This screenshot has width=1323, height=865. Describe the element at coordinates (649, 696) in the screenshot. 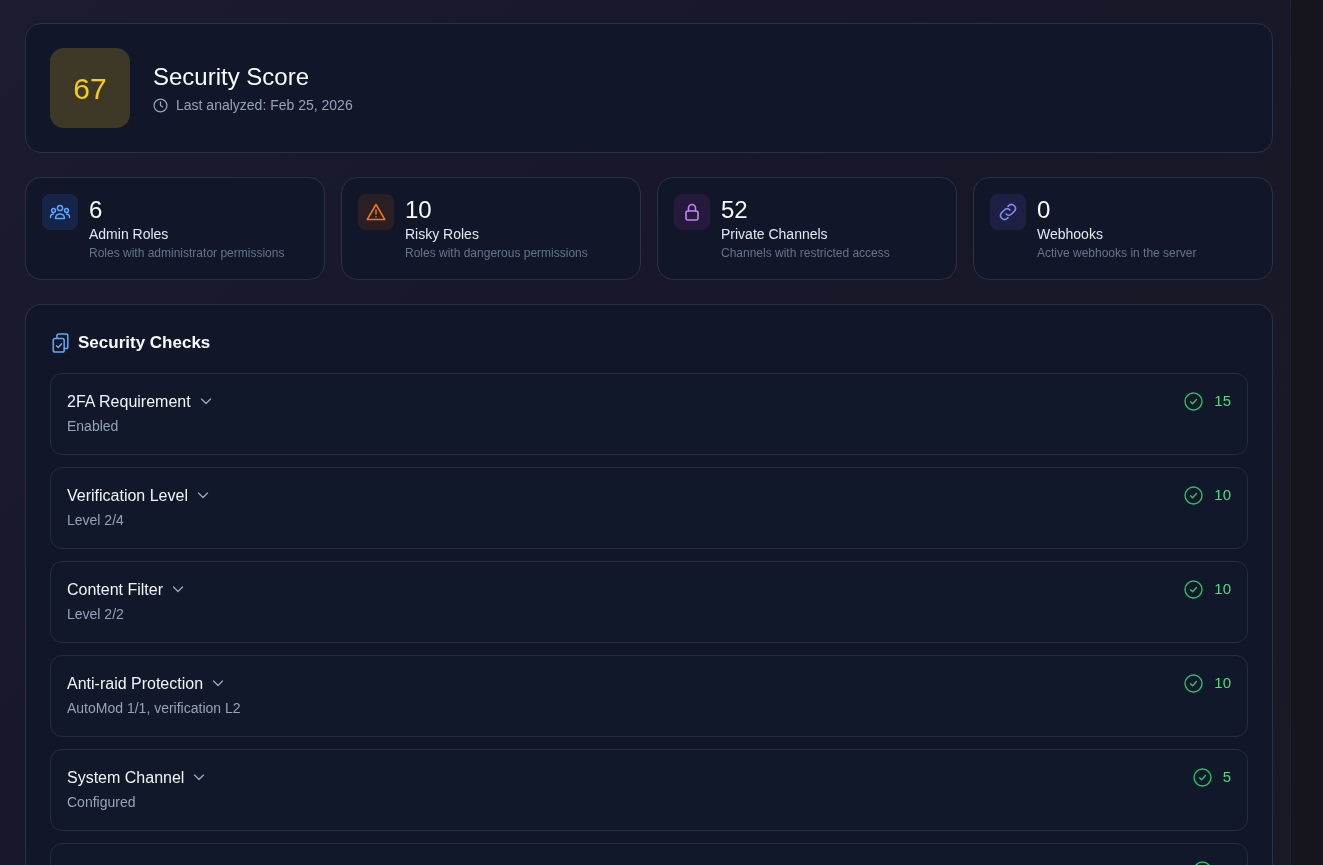

I see `check-item: Anti-raid Protection AutoMod 1/1, verification L2 10` at that location.